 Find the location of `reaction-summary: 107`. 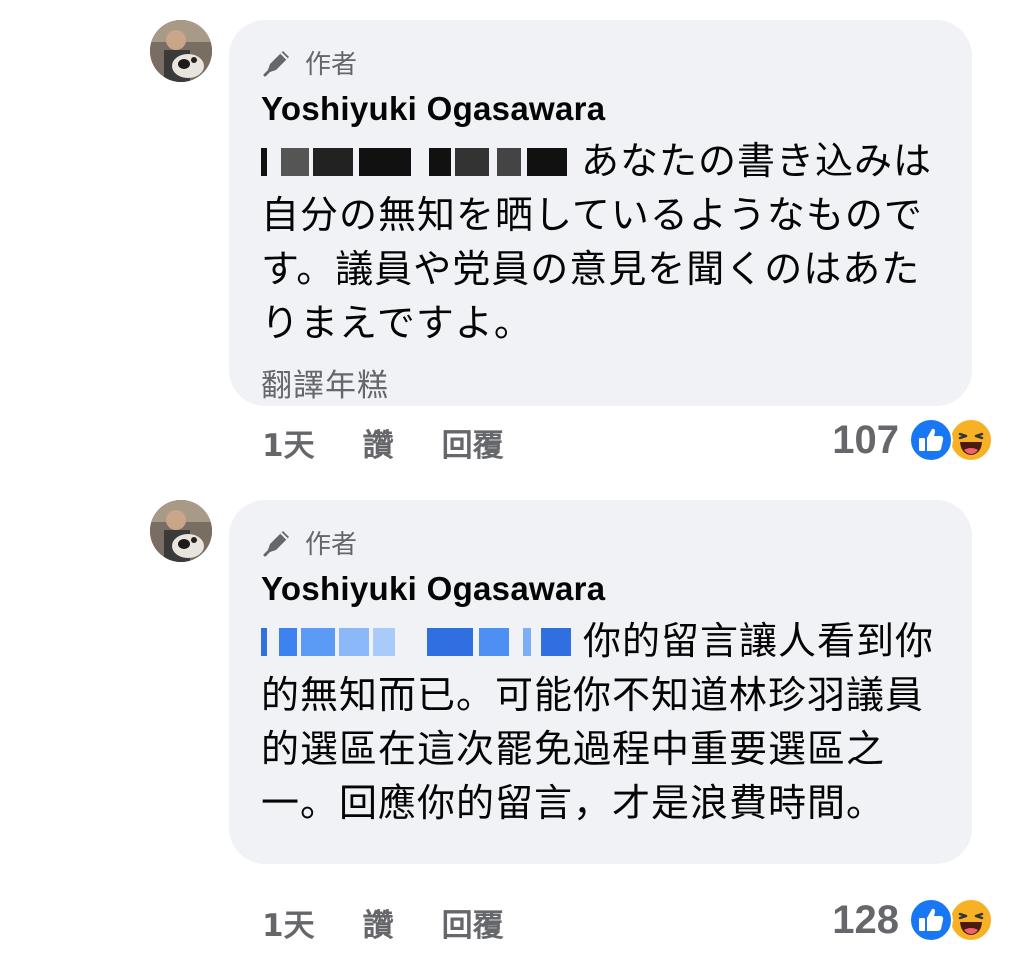

reaction-summary: 107 is located at coordinates (912, 440).